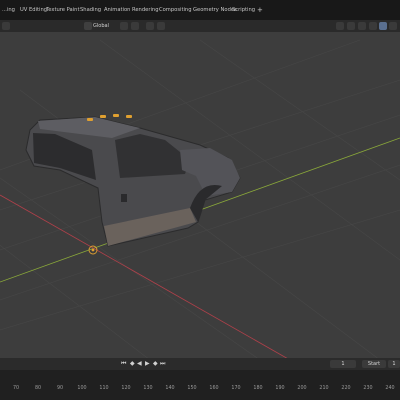 The height and width of the screenshot is (400, 400). What do you see at coordinates (175, 10) in the screenshot?
I see `tab-compositing: Compositing` at bounding box center [175, 10].